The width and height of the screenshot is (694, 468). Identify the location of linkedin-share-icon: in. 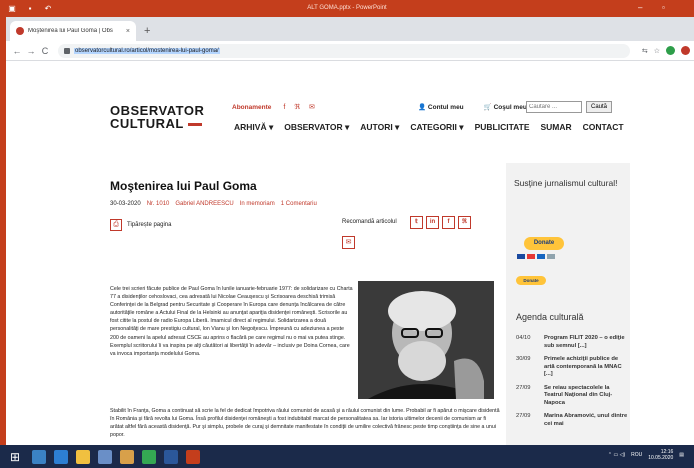
(432, 222).